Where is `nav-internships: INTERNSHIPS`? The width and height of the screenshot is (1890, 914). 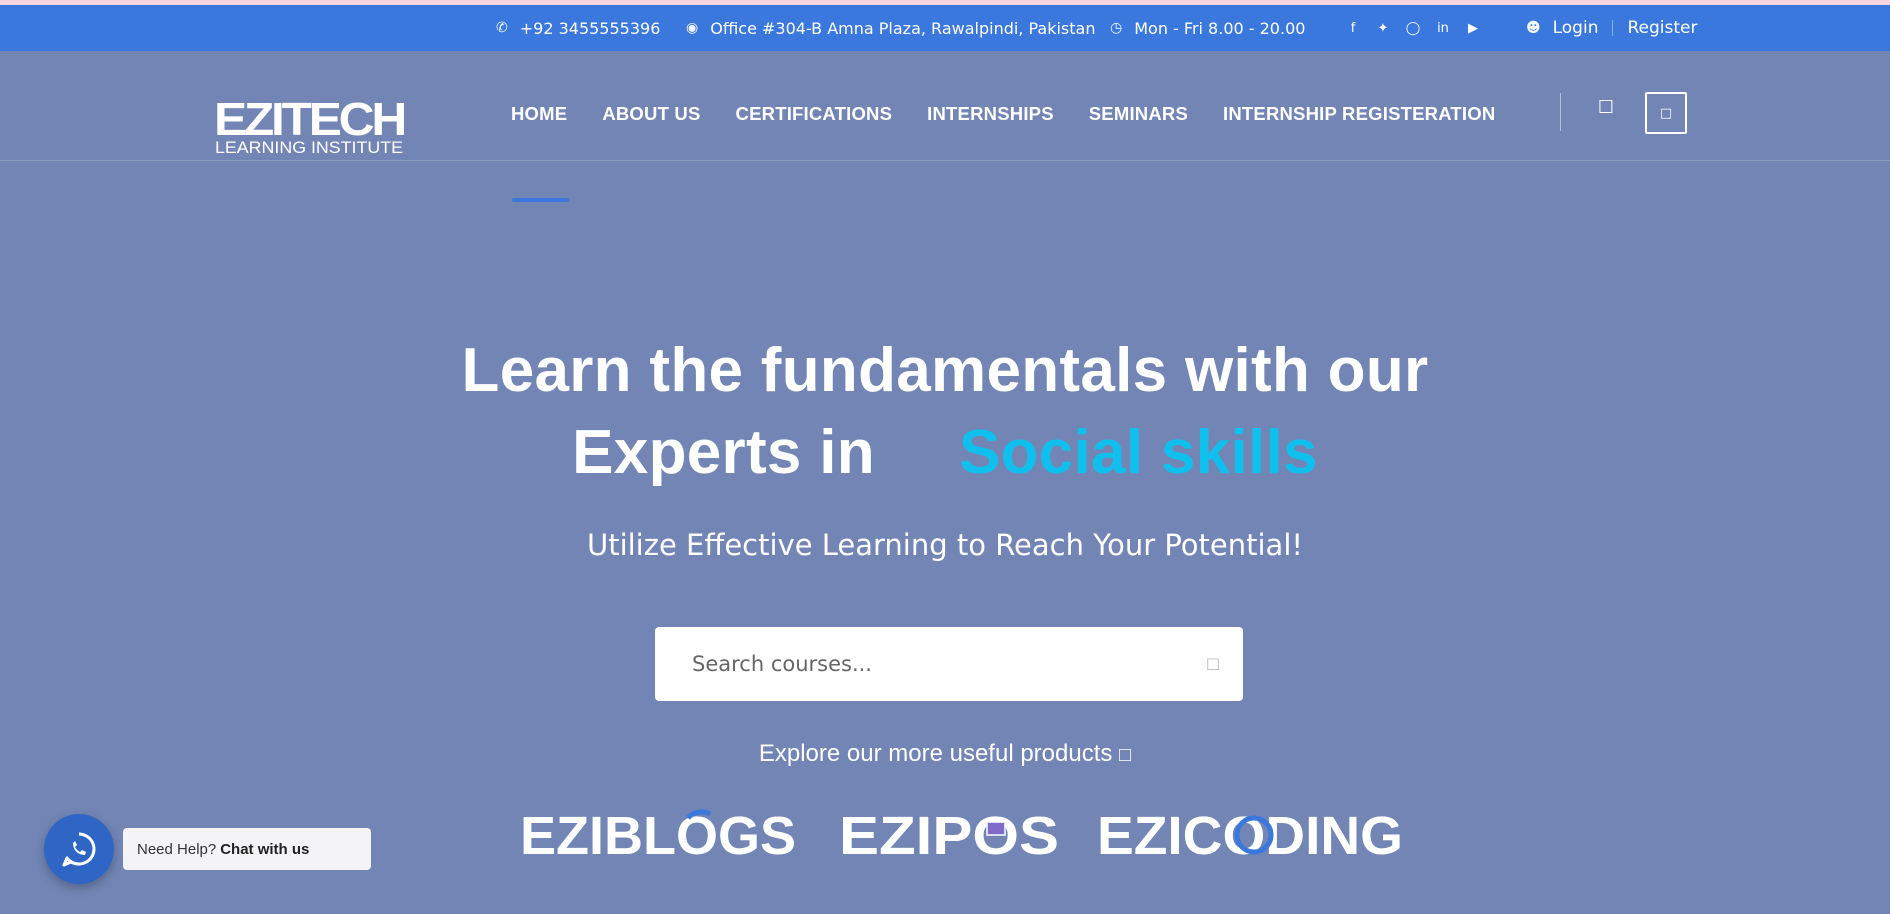
nav-internships: INTERNSHIPS is located at coordinates (990, 127).